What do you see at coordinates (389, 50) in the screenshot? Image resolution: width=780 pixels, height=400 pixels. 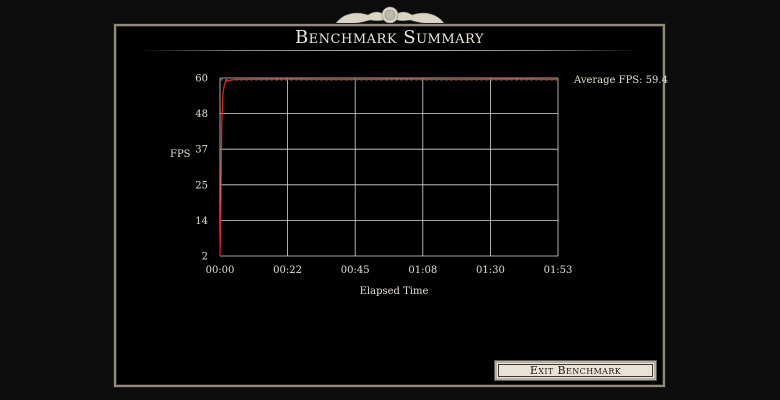 I see `title-divider` at bounding box center [389, 50].